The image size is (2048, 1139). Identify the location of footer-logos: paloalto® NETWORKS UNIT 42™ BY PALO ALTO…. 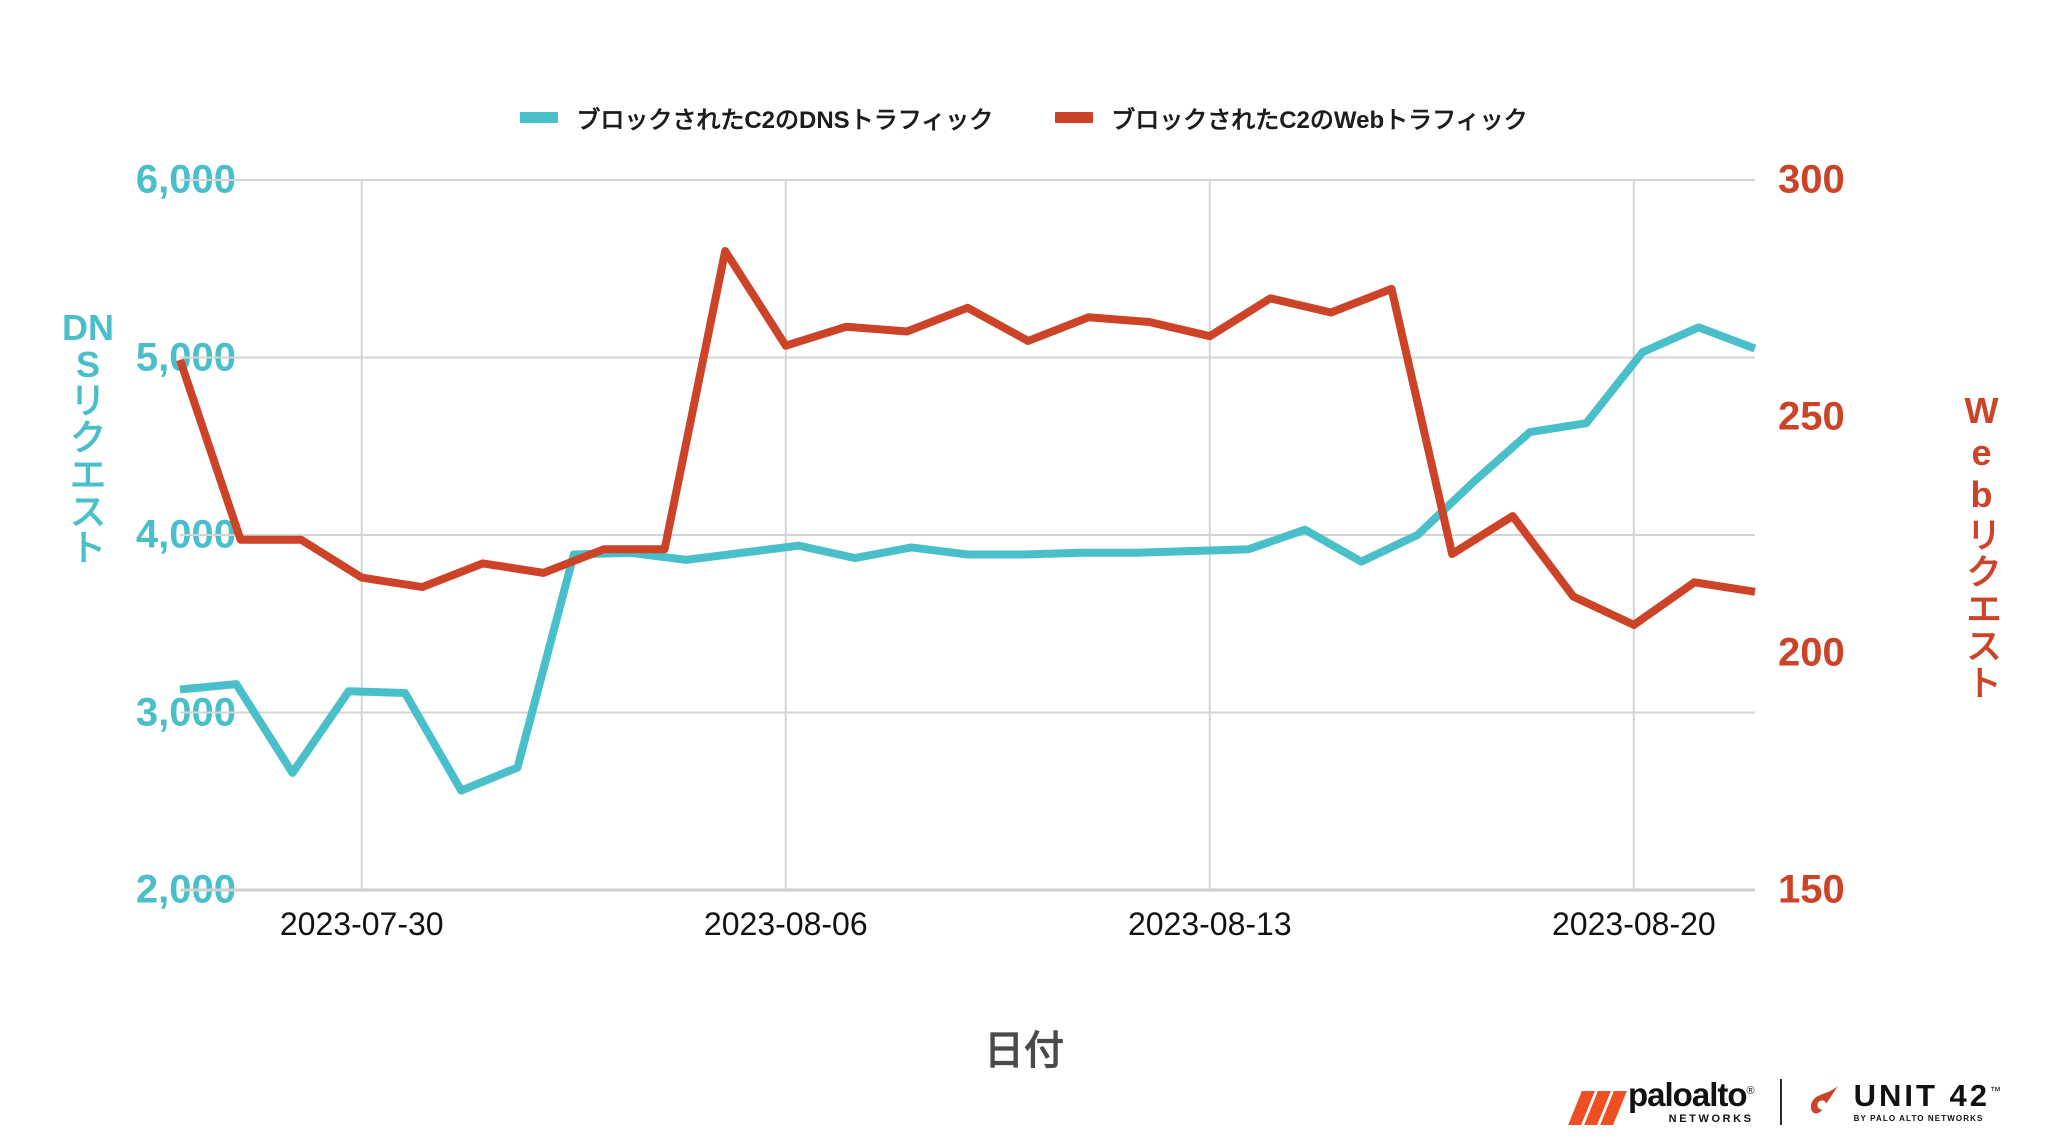
(1784, 1100).